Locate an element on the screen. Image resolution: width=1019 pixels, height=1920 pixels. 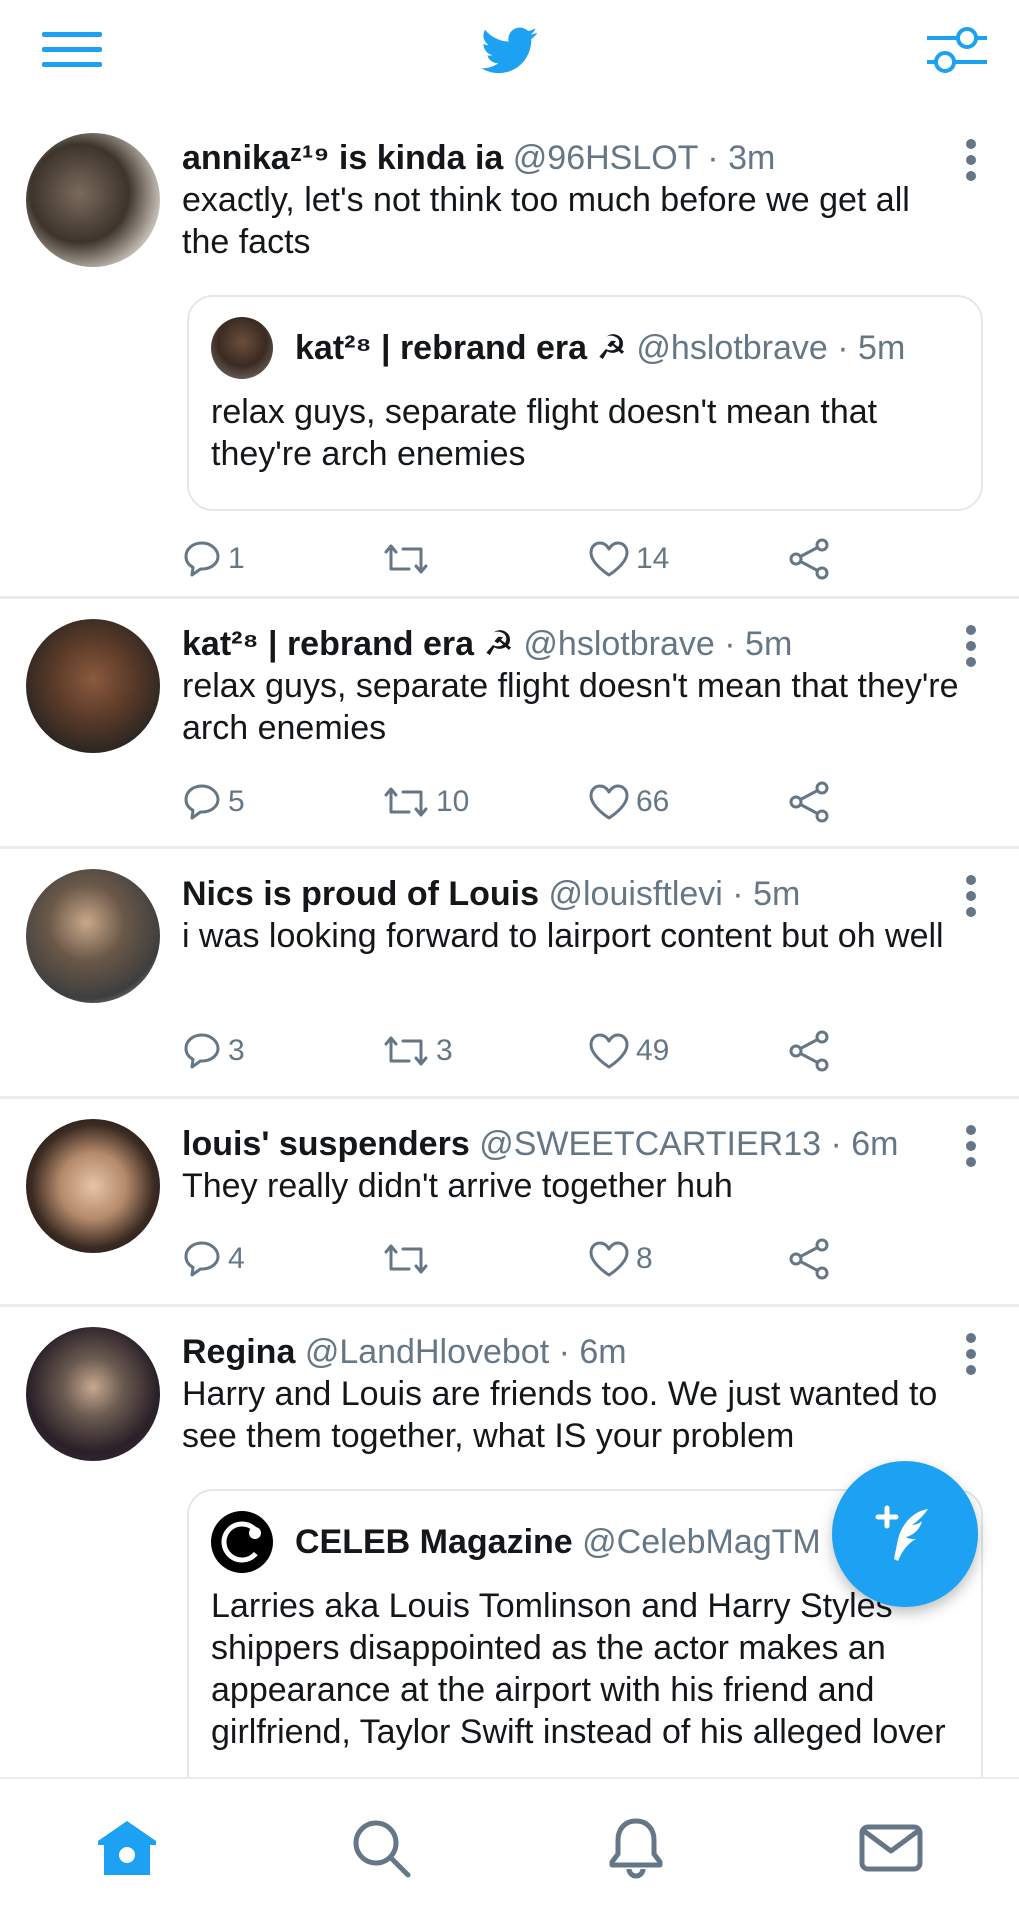
logo-icon is located at coordinates (242, 1542).